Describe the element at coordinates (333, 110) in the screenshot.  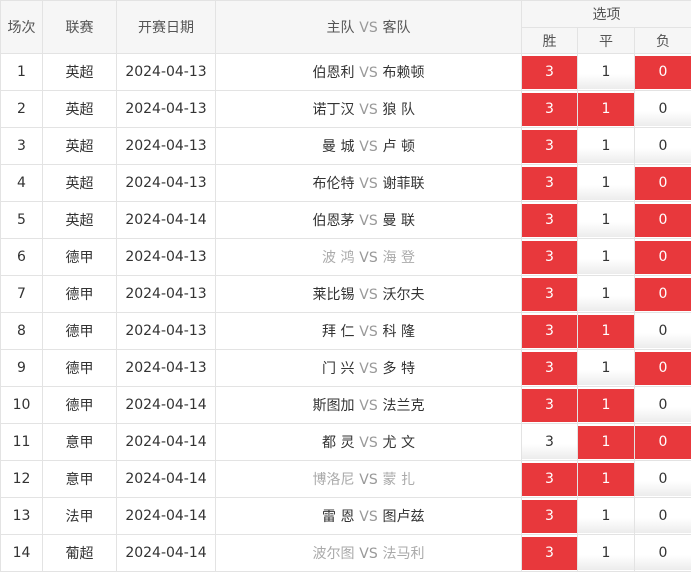
I see `home-team: 诺丁汉` at that location.